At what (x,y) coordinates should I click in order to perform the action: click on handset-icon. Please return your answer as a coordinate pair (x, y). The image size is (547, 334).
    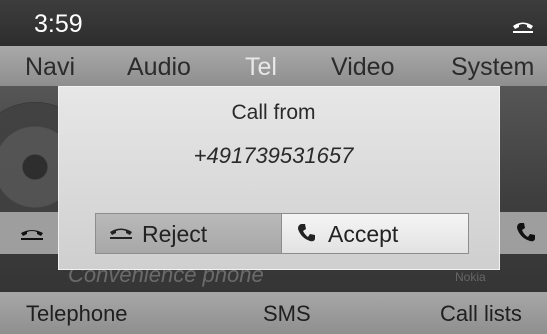
    Looking at the image, I should click on (523, 27).